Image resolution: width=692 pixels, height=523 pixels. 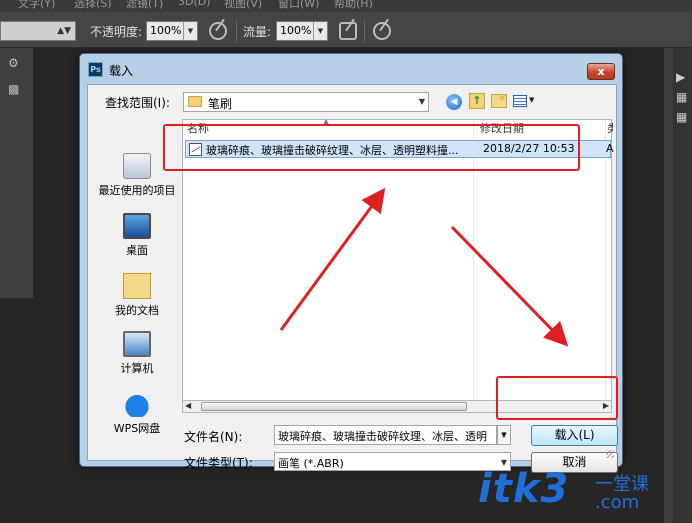 What do you see at coordinates (332, 259) in the screenshot?
I see `arrow-to-file` at bounding box center [332, 259].